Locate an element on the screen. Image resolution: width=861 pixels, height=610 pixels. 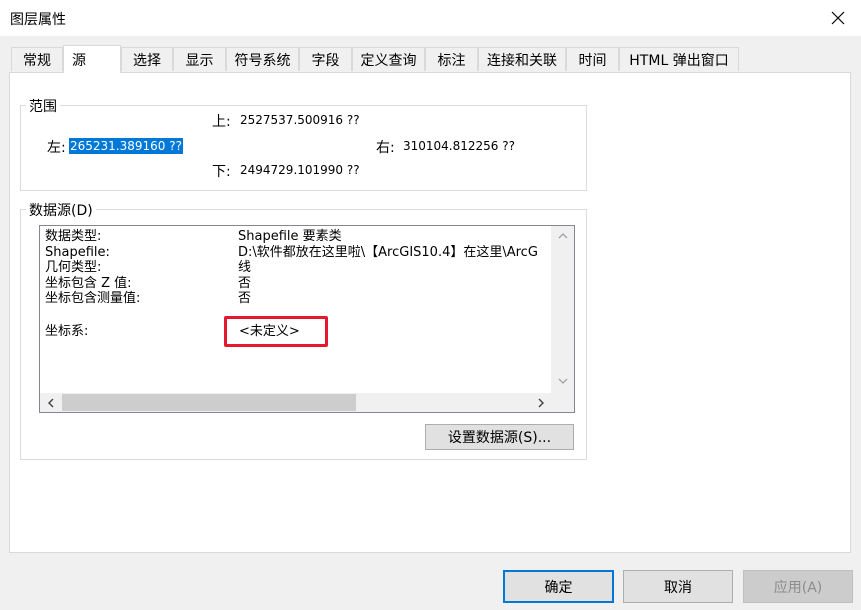
scroll-right-icon is located at coordinates (541, 402).